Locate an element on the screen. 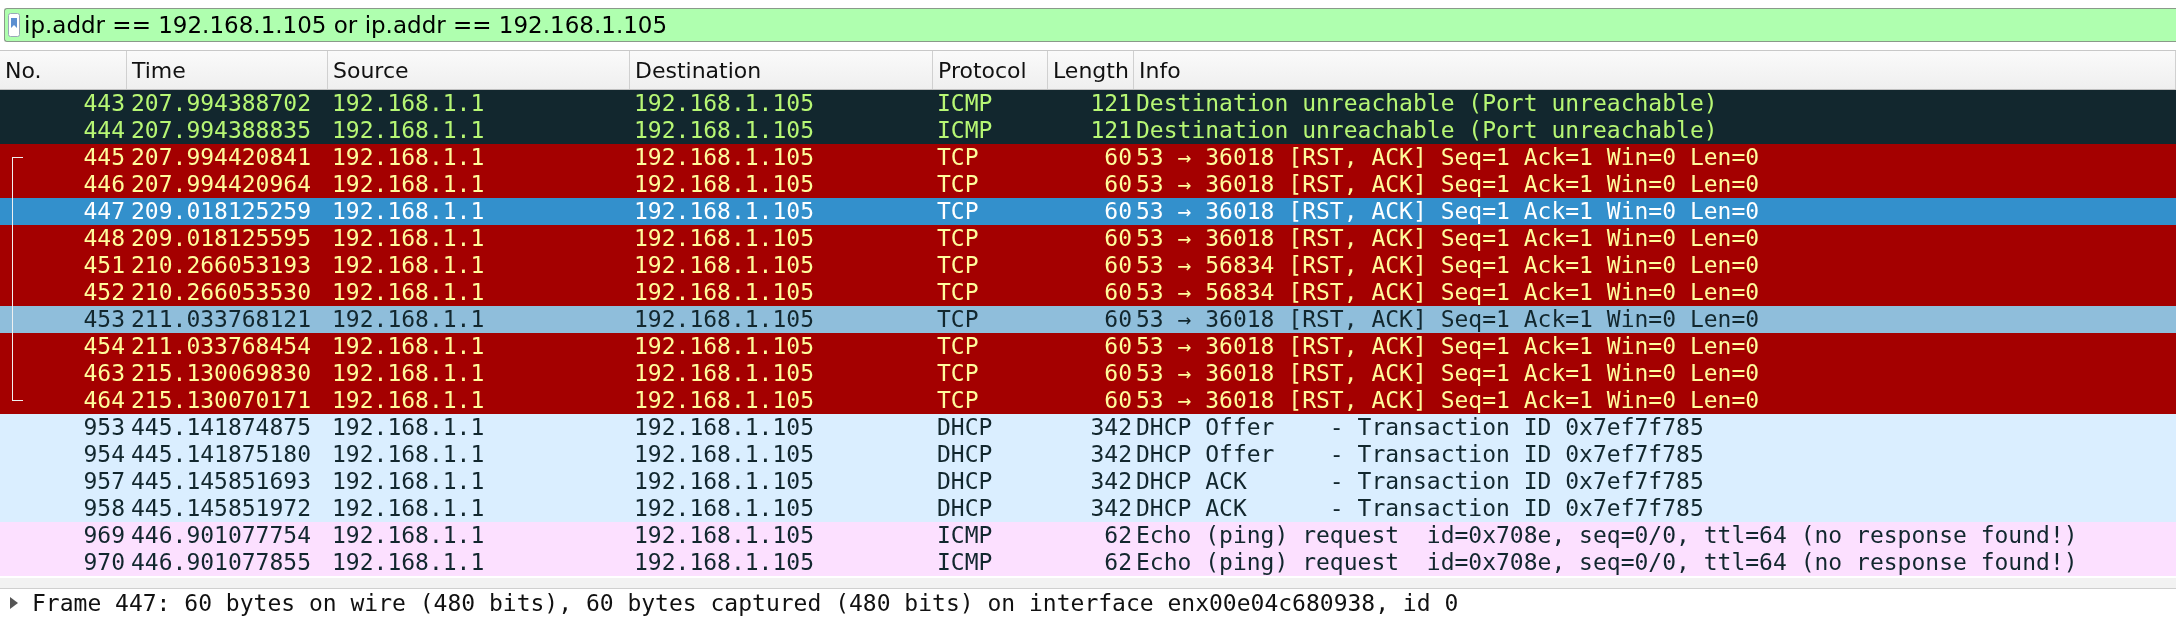  column-header: Length is located at coordinates (1091, 70).